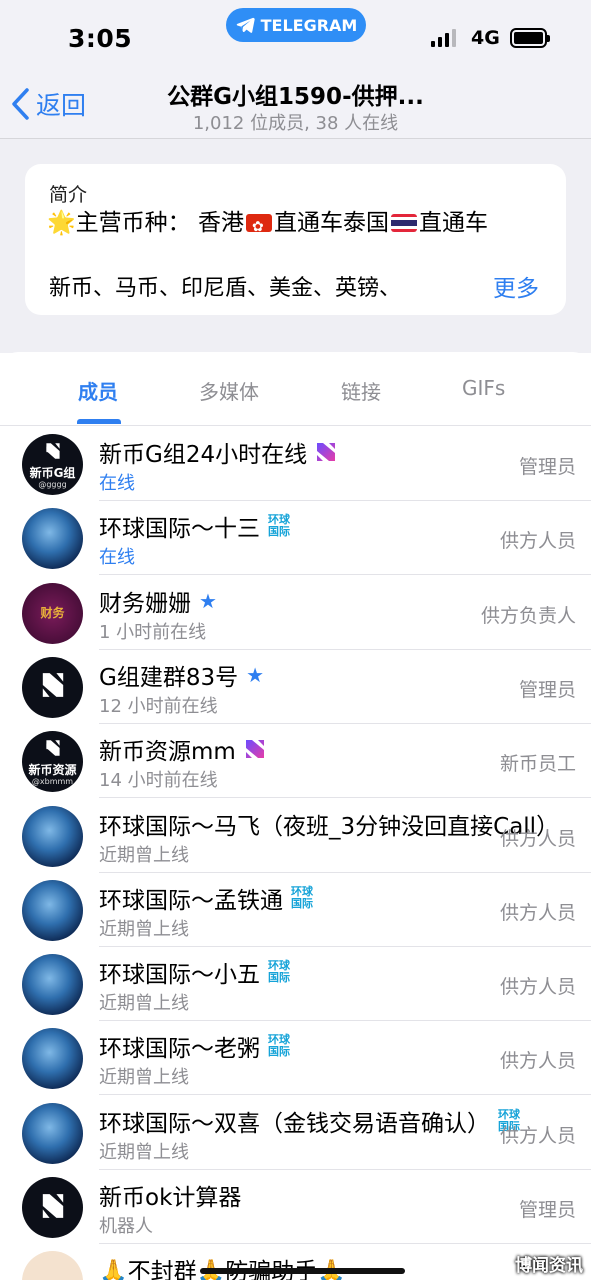 This screenshot has width=591, height=1280. I want to click on member-status: 机器人, so click(126, 1226).